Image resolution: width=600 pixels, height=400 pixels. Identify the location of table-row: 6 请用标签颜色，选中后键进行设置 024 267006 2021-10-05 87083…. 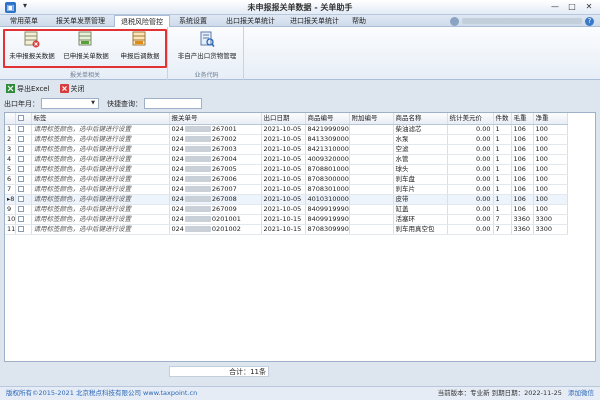
(286, 179).